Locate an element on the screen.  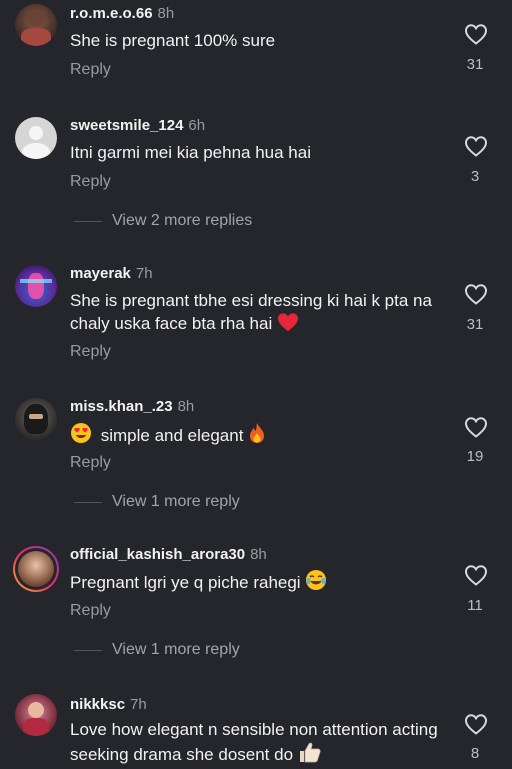
thumbs-up-emoji is located at coordinates (310, 755).